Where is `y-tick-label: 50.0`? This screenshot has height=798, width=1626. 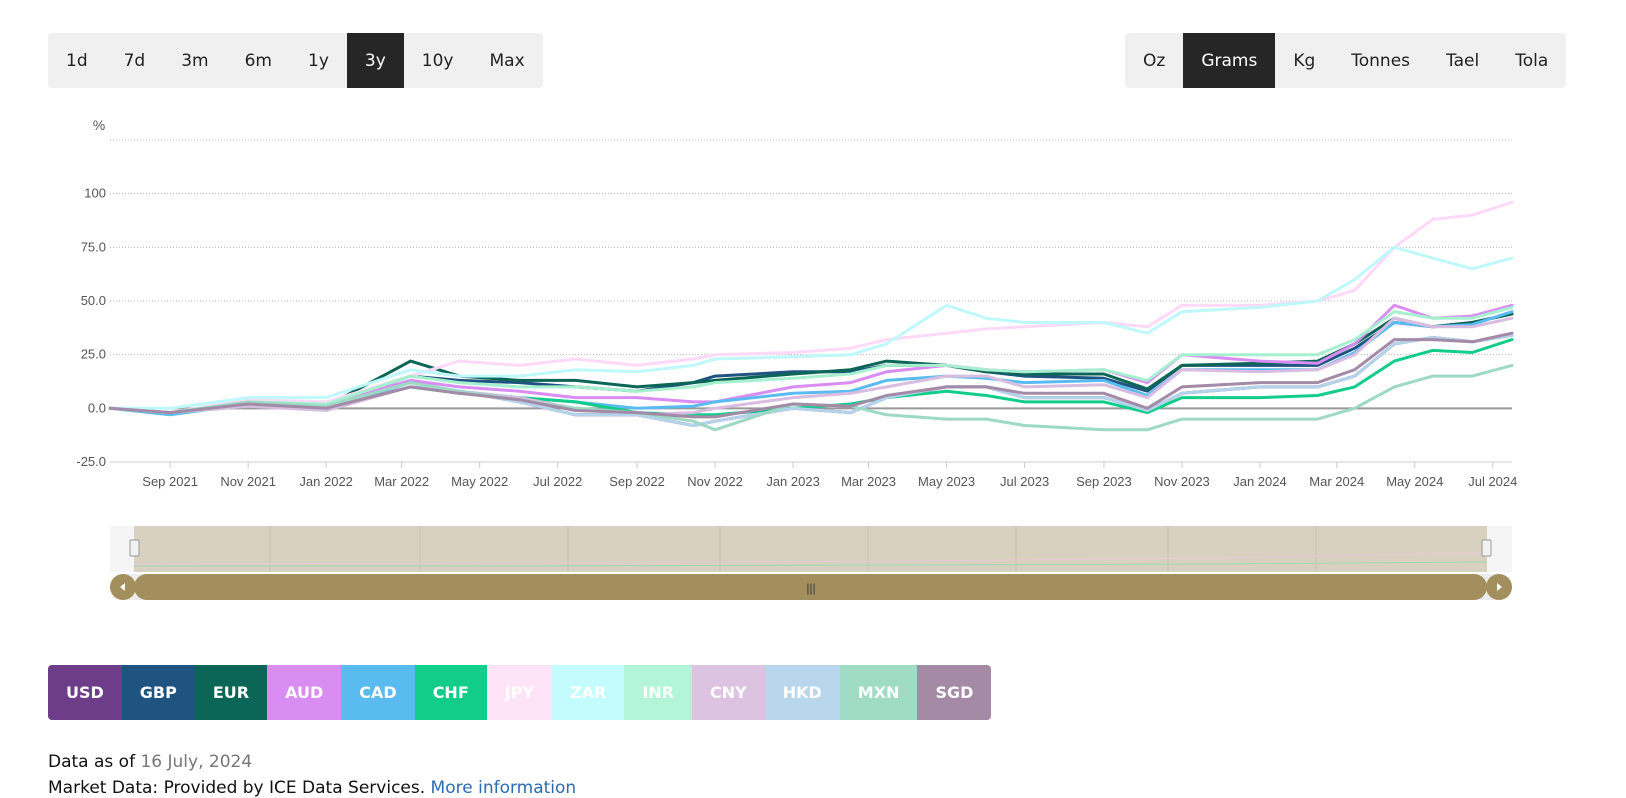 y-tick-label: 50.0 is located at coordinates (93, 300).